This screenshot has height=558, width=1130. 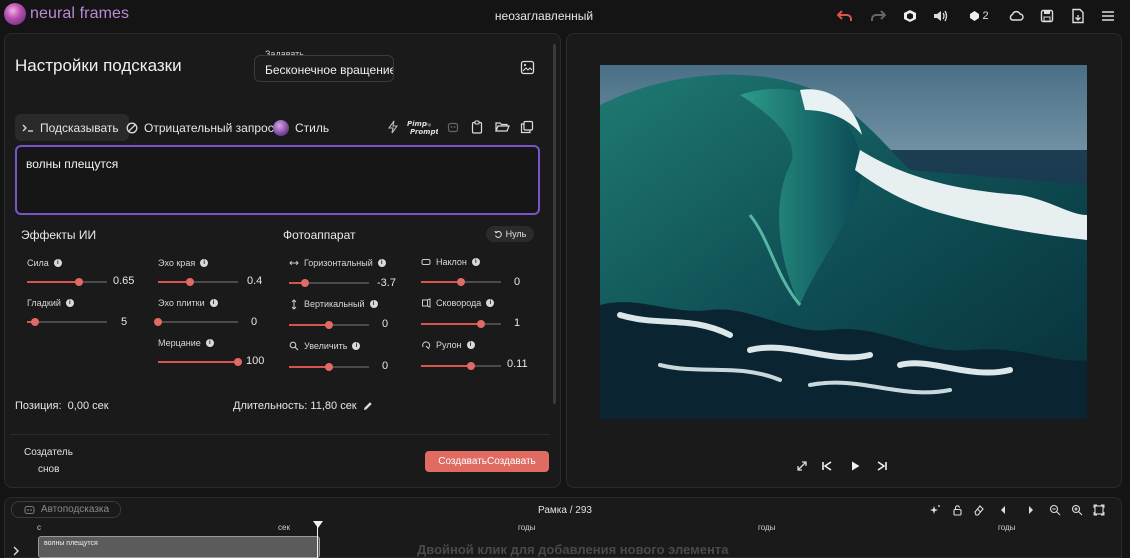 What do you see at coordinates (200, 127) in the screenshot?
I see `tab-negative-prompt: Отрицательный запрос` at bounding box center [200, 127].